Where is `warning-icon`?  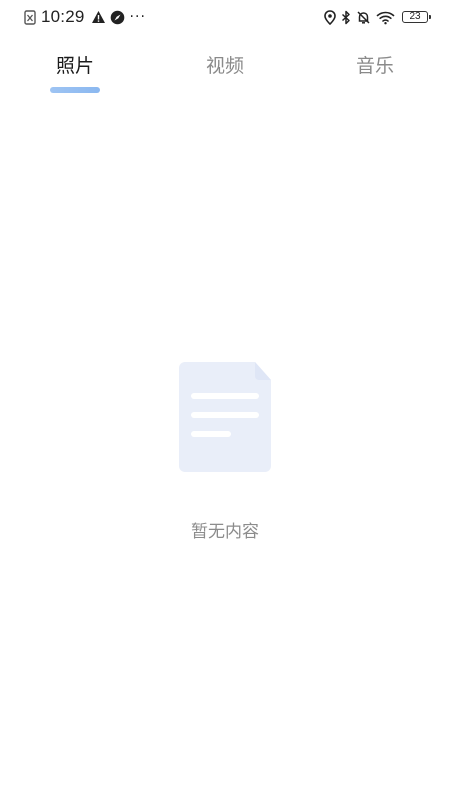 warning-icon is located at coordinates (98, 17).